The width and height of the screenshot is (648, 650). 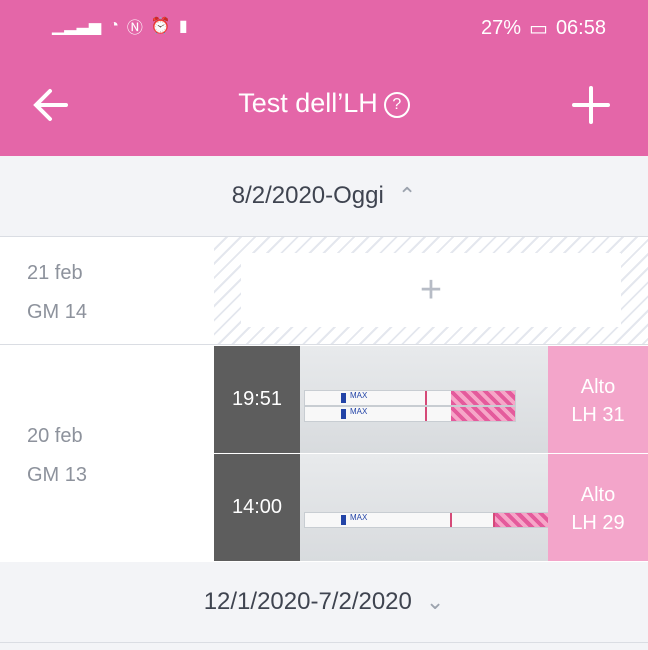 What do you see at coordinates (598, 523) in the screenshot?
I see `lh-value: LH 29` at bounding box center [598, 523].